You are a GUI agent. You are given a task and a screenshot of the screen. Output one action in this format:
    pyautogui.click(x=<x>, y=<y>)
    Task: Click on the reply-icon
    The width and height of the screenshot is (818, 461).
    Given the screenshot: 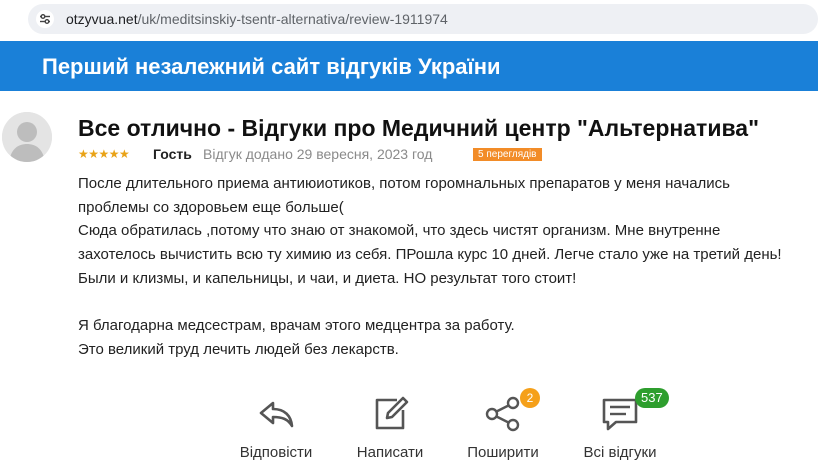 What is the action you would take?
    pyautogui.click(x=276, y=414)
    